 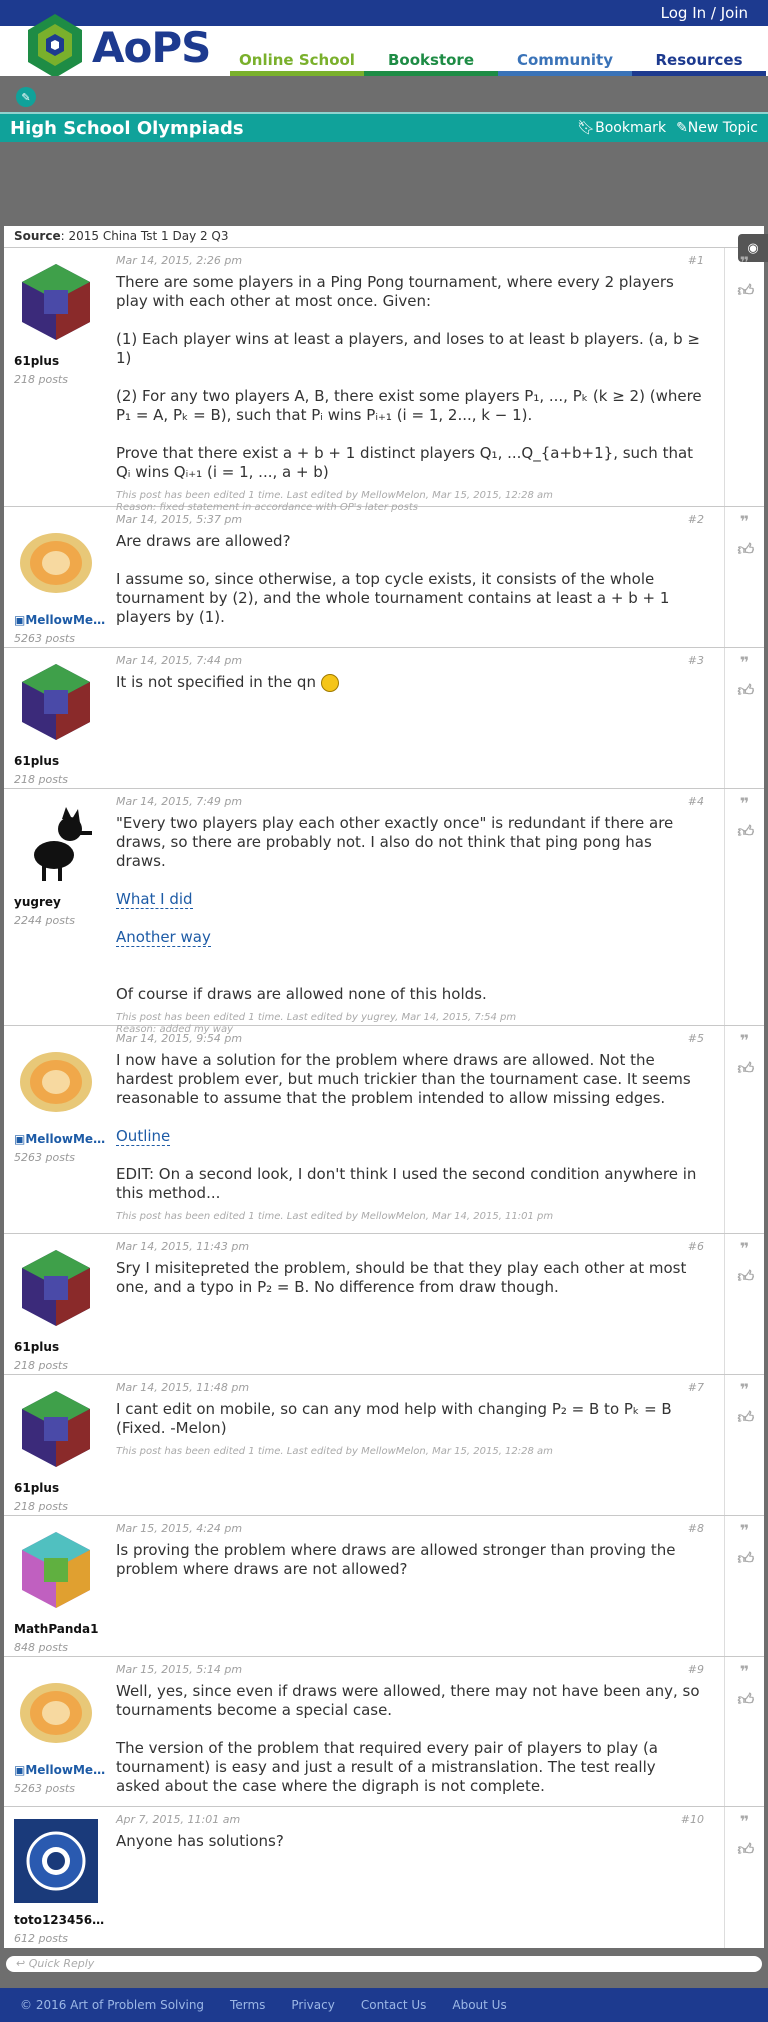 I want to click on bookmark-label: Bookmark, so click(x=631, y=128).